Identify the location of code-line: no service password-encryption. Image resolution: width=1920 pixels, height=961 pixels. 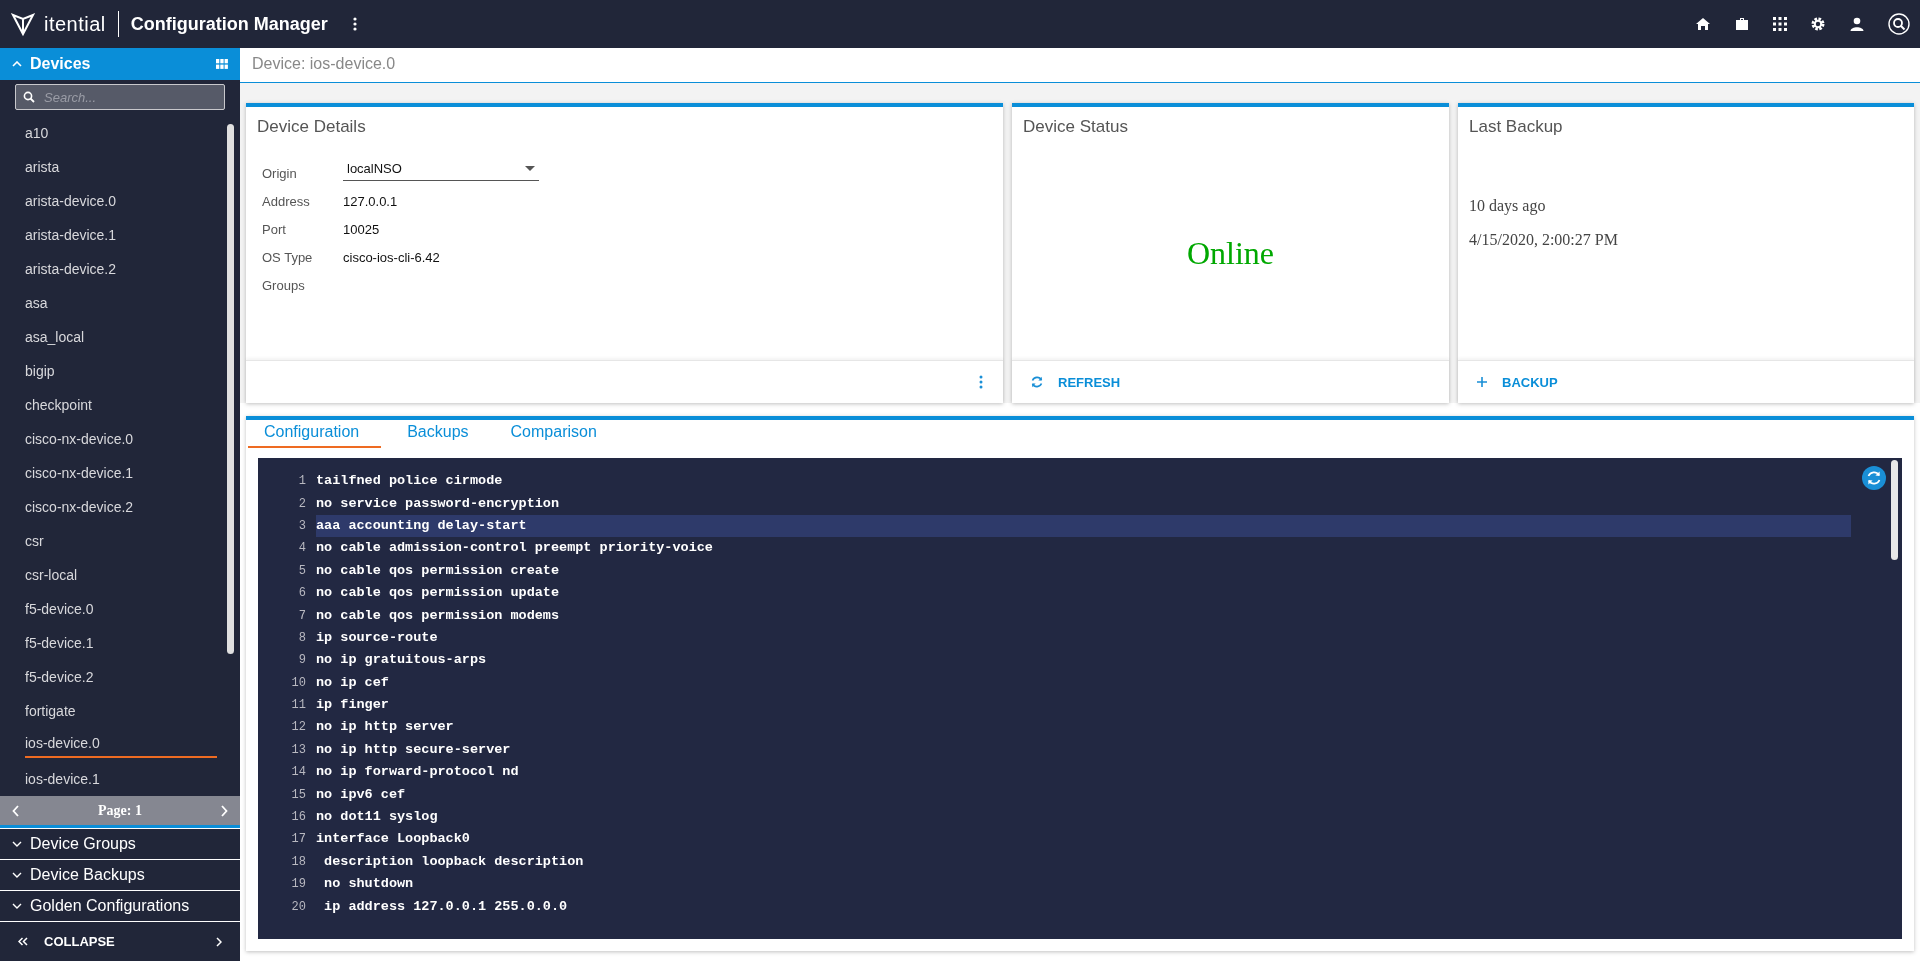
(438, 503).